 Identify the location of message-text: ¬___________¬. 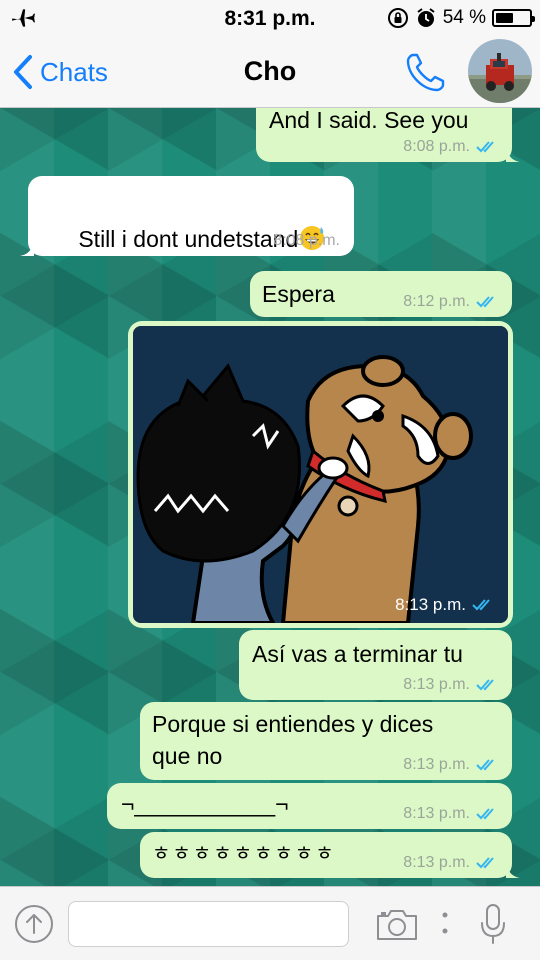
(205, 804).